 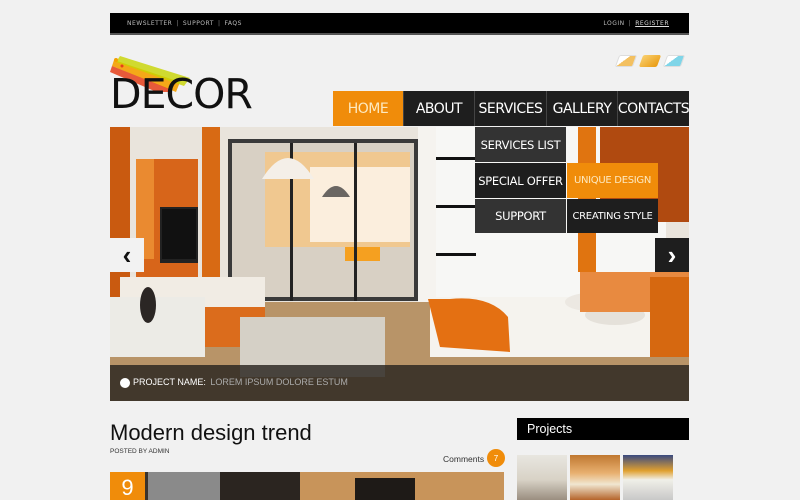 I want to click on mail-icon, so click(x=650, y=61).